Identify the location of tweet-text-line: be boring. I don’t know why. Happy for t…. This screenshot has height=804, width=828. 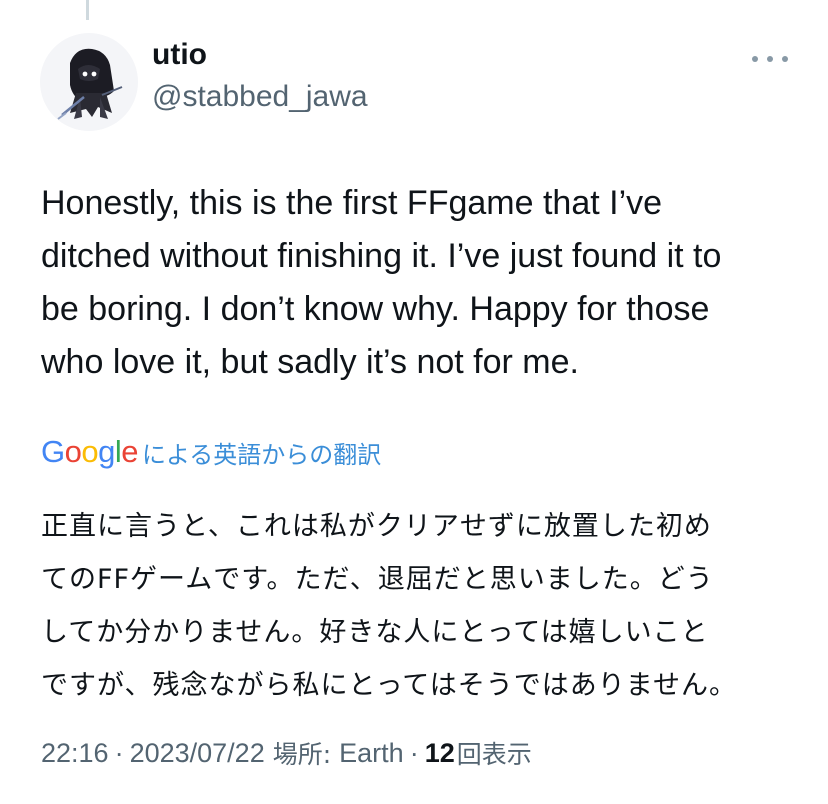
(375, 309).